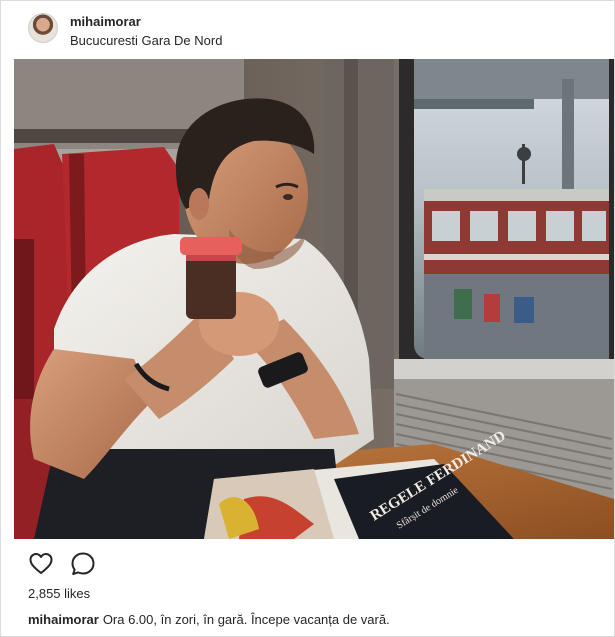 The width and height of the screenshot is (615, 637). What do you see at coordinates (59, 593) in the screenshot?
I see `likes-count: 2,855 likes` at bounding box center [59, 593].